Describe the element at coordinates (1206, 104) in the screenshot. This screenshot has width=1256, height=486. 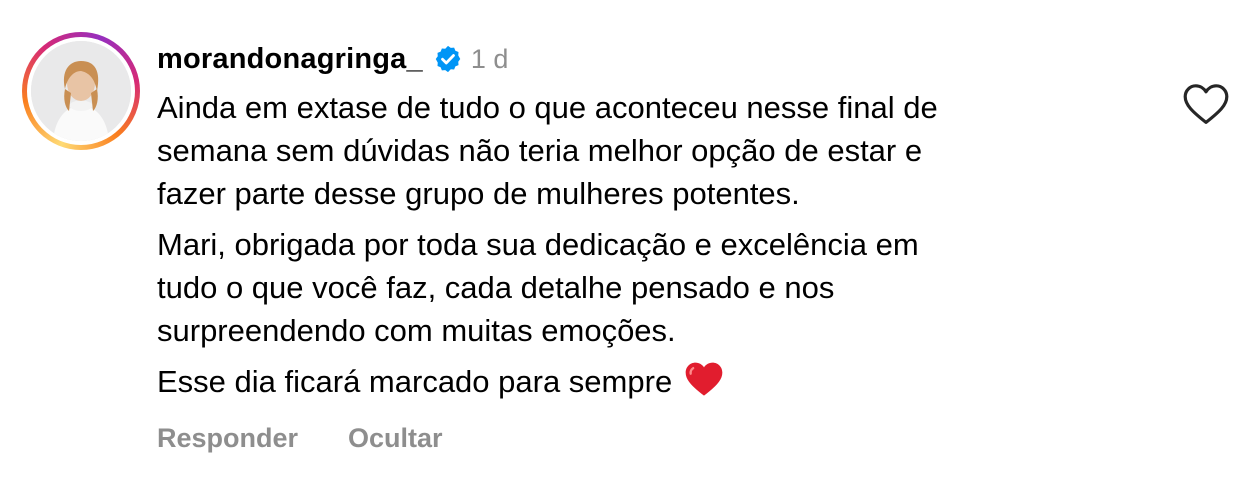
I see `heart-outline-icon` at that location.